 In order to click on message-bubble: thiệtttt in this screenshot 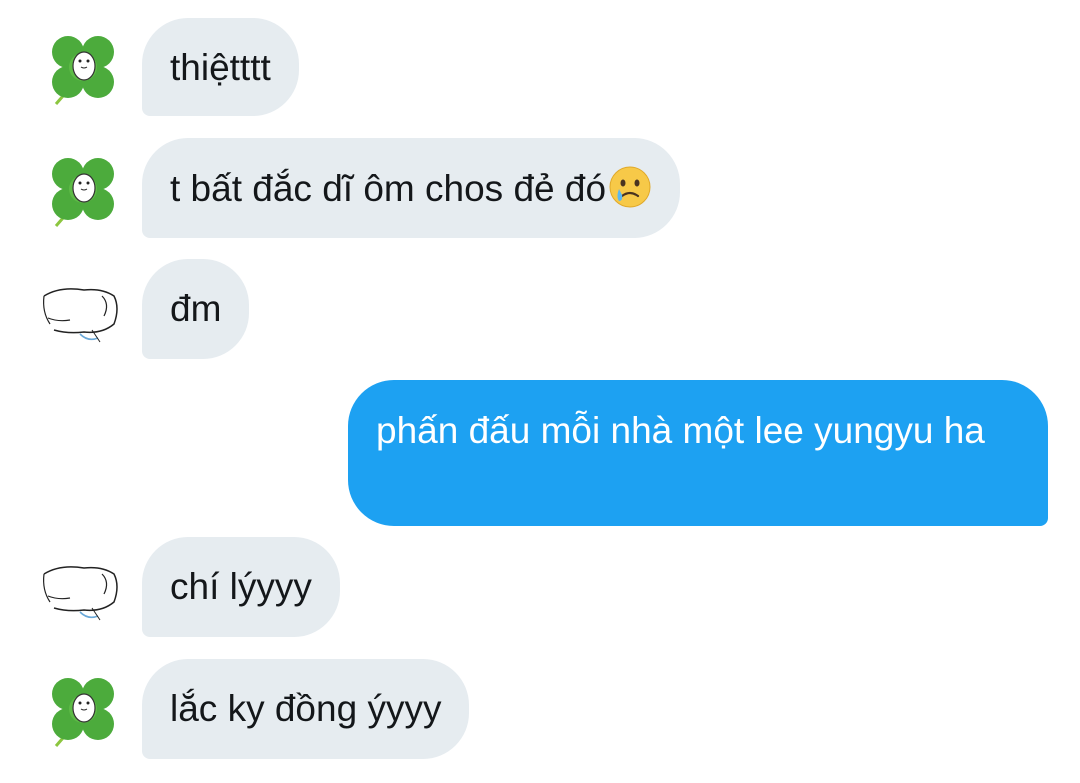, I will do `click(220, 67)`.